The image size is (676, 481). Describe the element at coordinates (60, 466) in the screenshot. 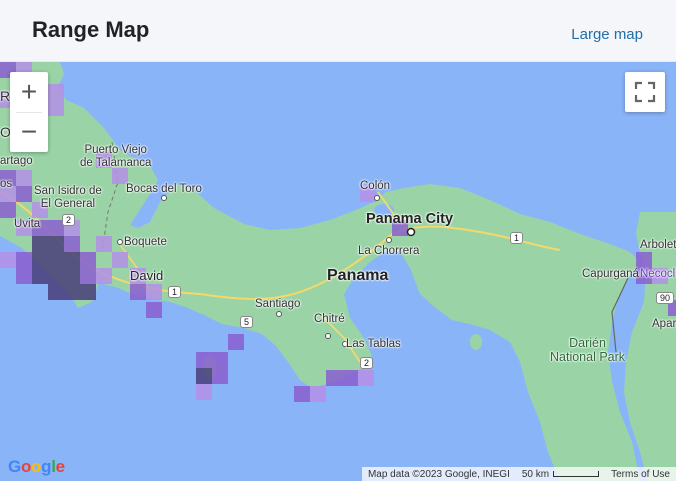

I see `google-logo-e: e` at that location.